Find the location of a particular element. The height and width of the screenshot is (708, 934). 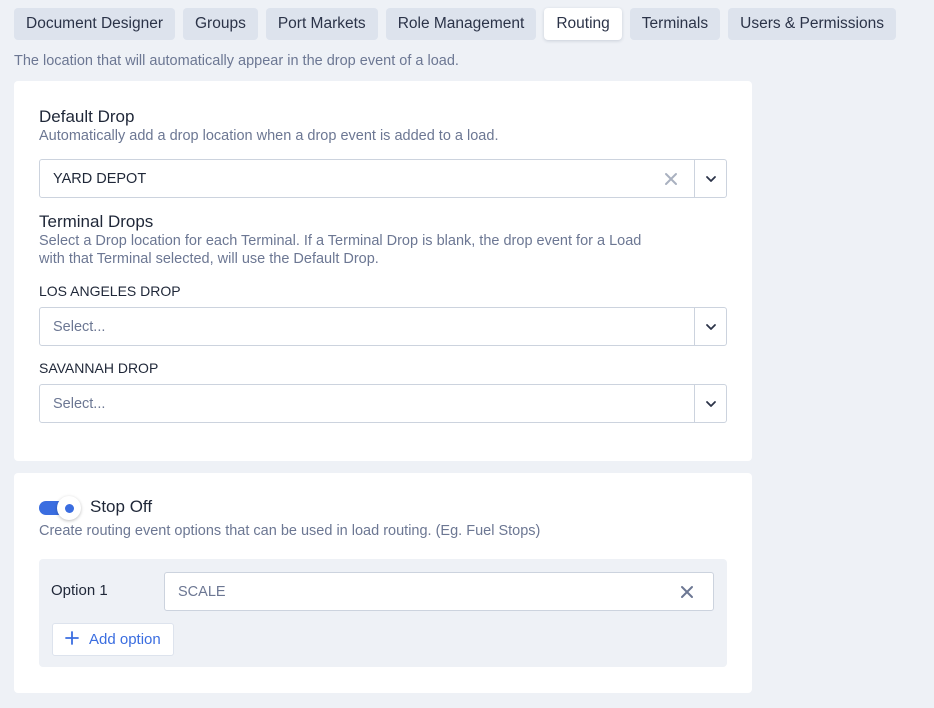

add-option-label: Add option is located at coordinates (125, 639).